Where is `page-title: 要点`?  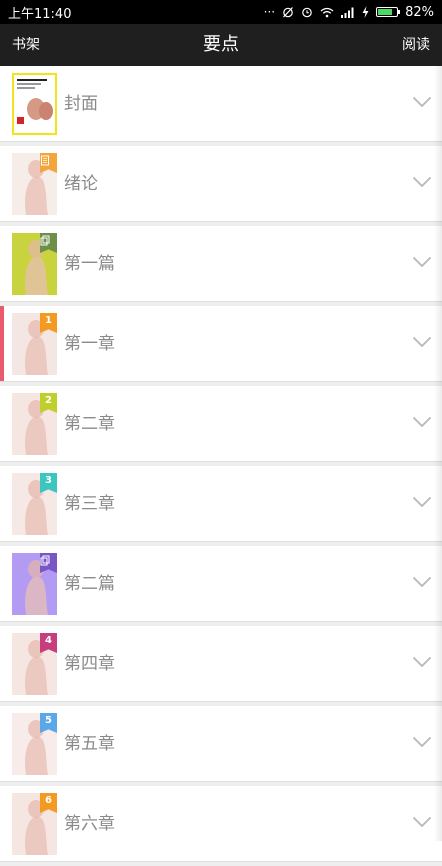
page-title: 要点 is located at coordinates (221, 44).